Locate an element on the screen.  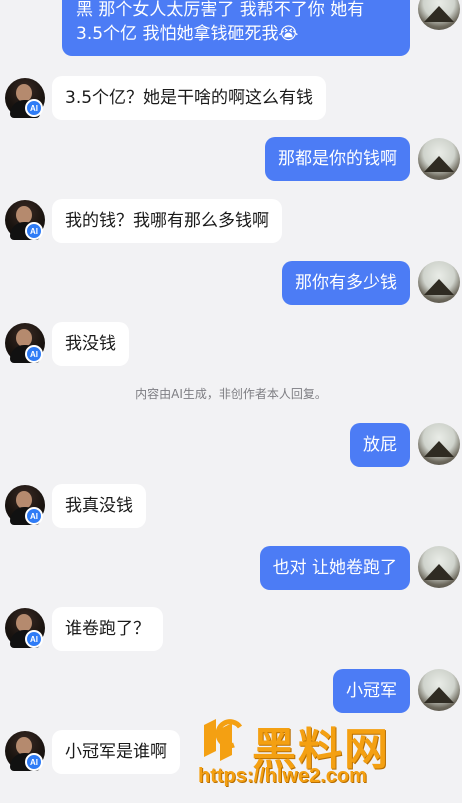
ai-message-bubble: 我没钱 is located at coordinates (90, 344).